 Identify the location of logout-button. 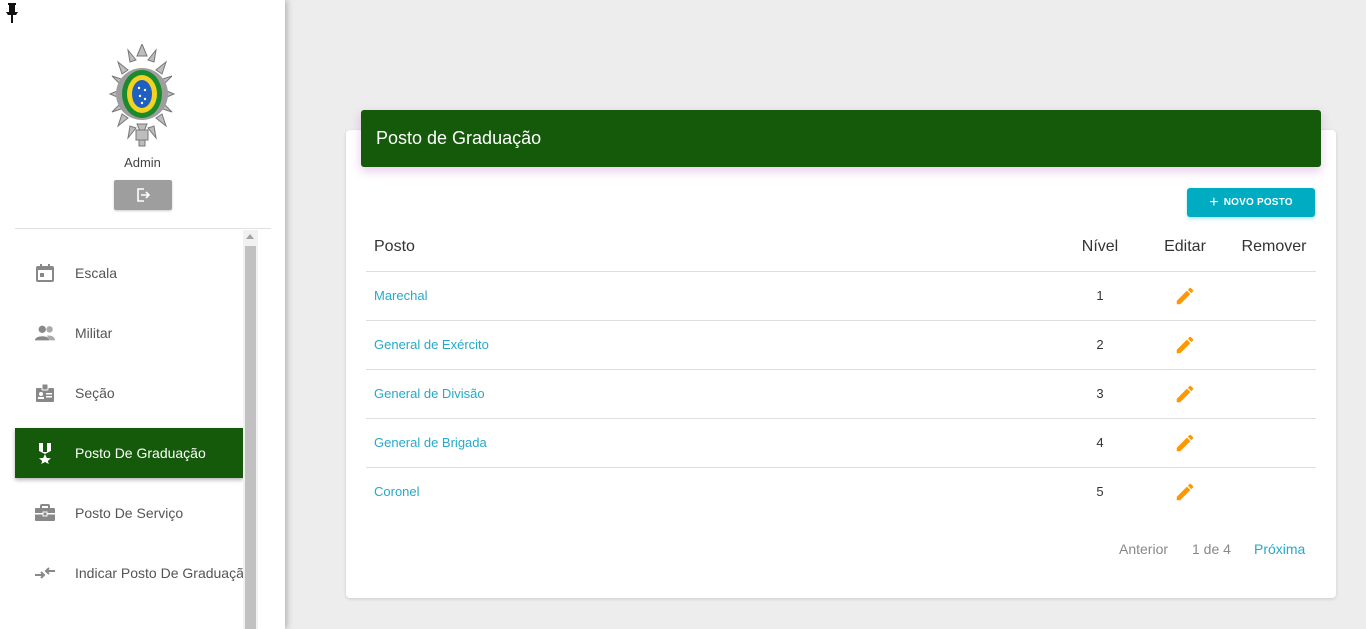
(143, 195).